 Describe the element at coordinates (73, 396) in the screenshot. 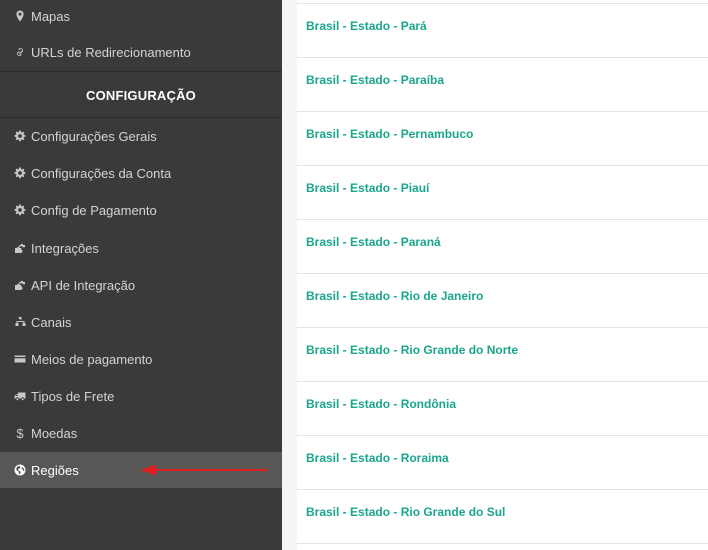

I see `sidebar-item-label: Tipos de Frete` at that location.